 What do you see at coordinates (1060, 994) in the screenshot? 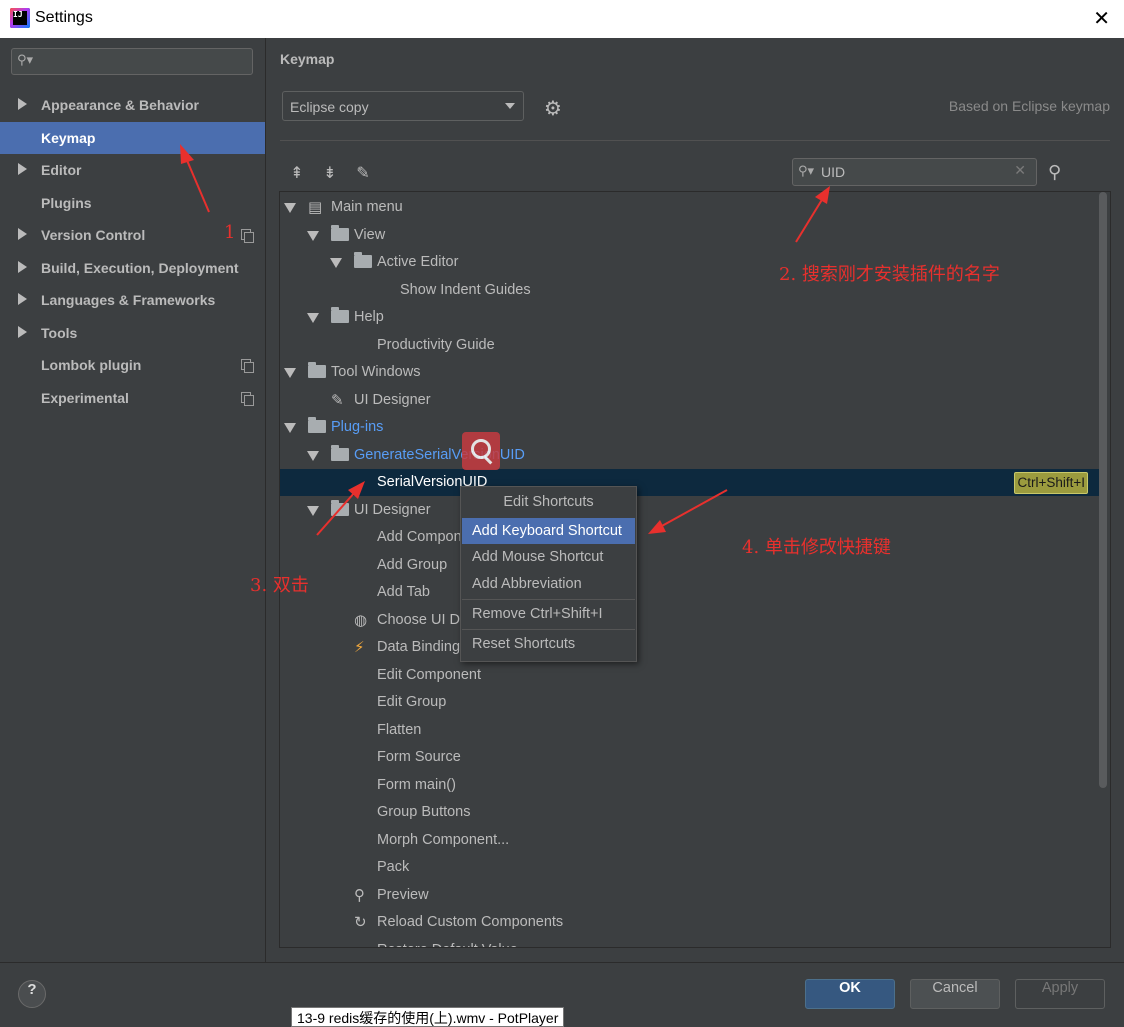
I see `apply-button: Apply` at bounding box center [1060, 994].